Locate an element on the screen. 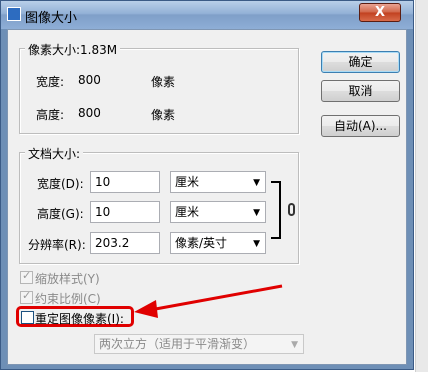 This screenshot has height=372, width=428. arrow-head is located at coordinates (146, 309).